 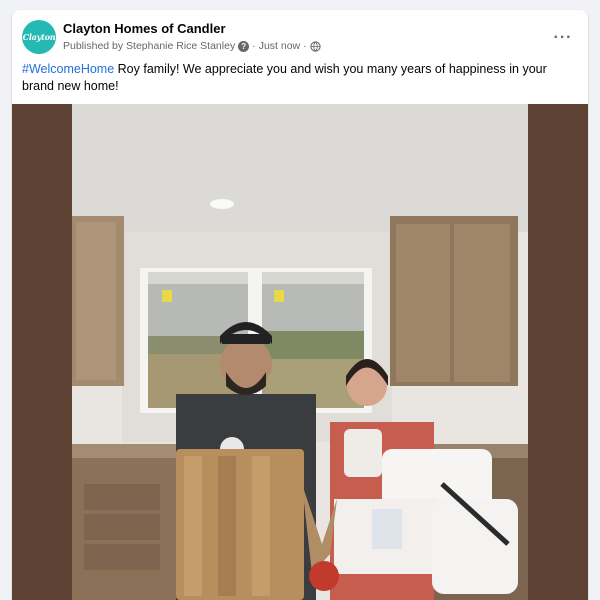 I want to click on more-options-button: ···, so click(x=563, y=38).